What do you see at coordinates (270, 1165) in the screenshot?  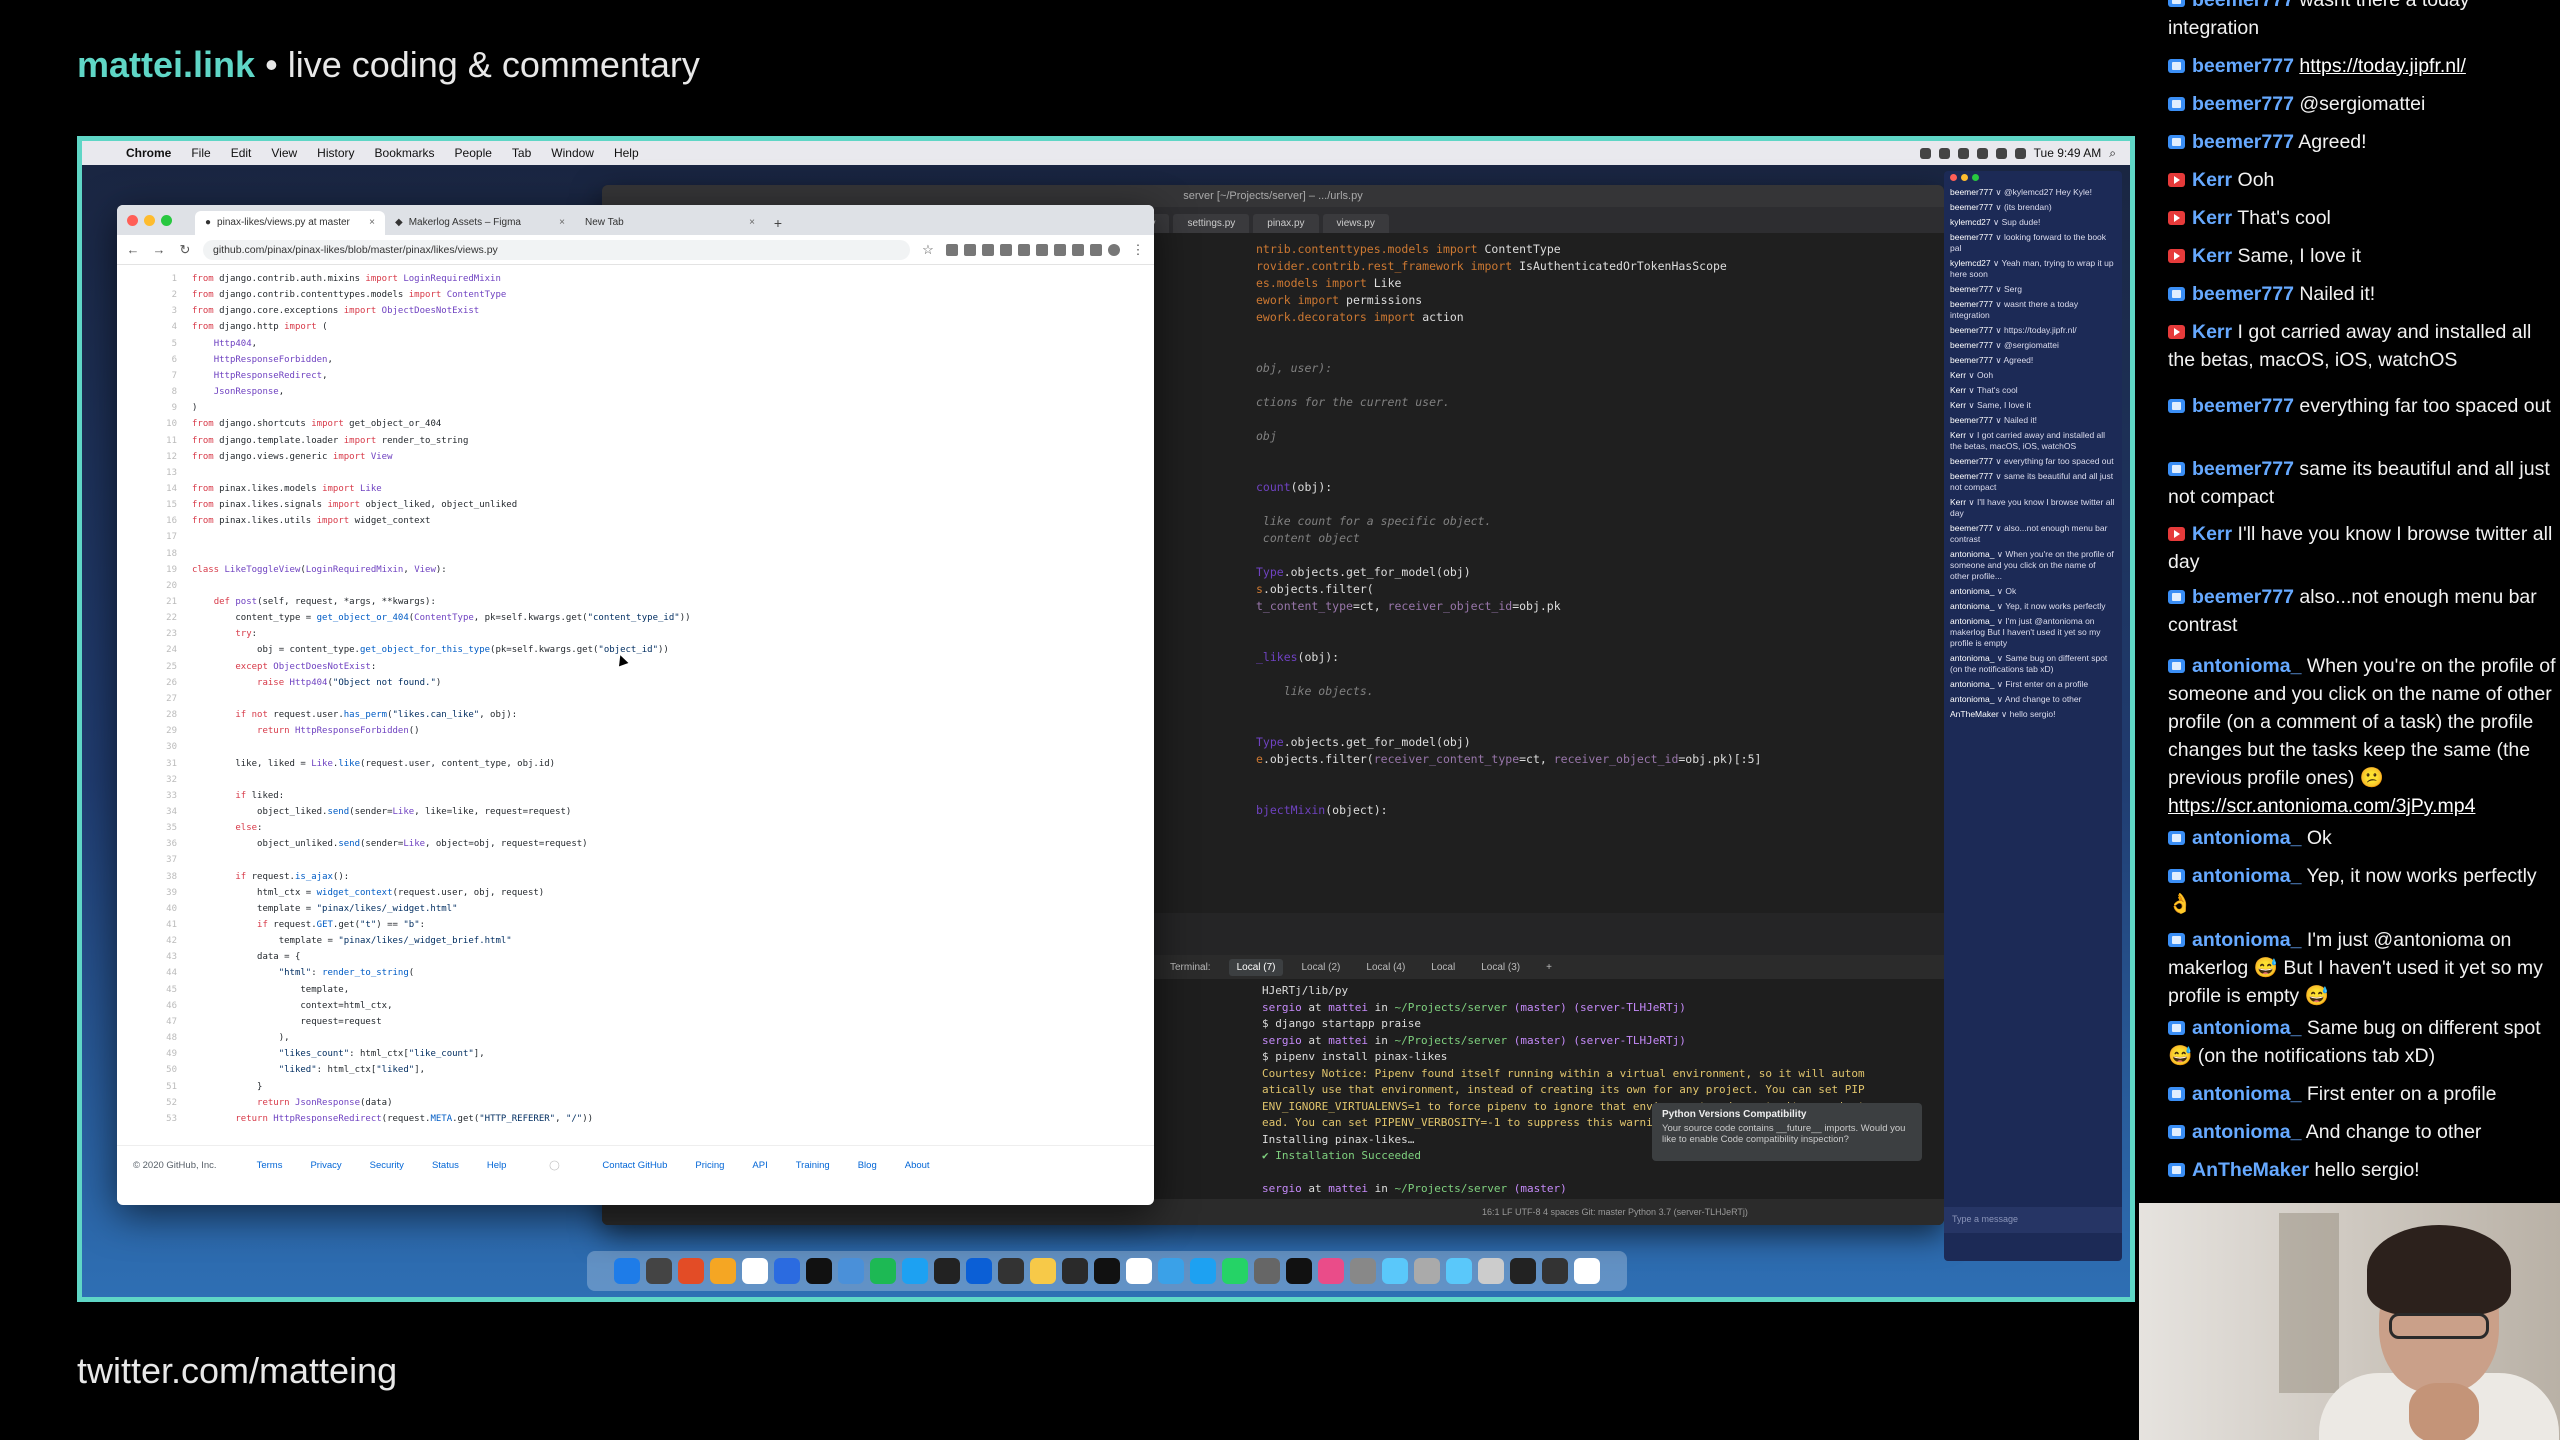 I see `footer-link: Terms` at bounding box center [270, 1165].